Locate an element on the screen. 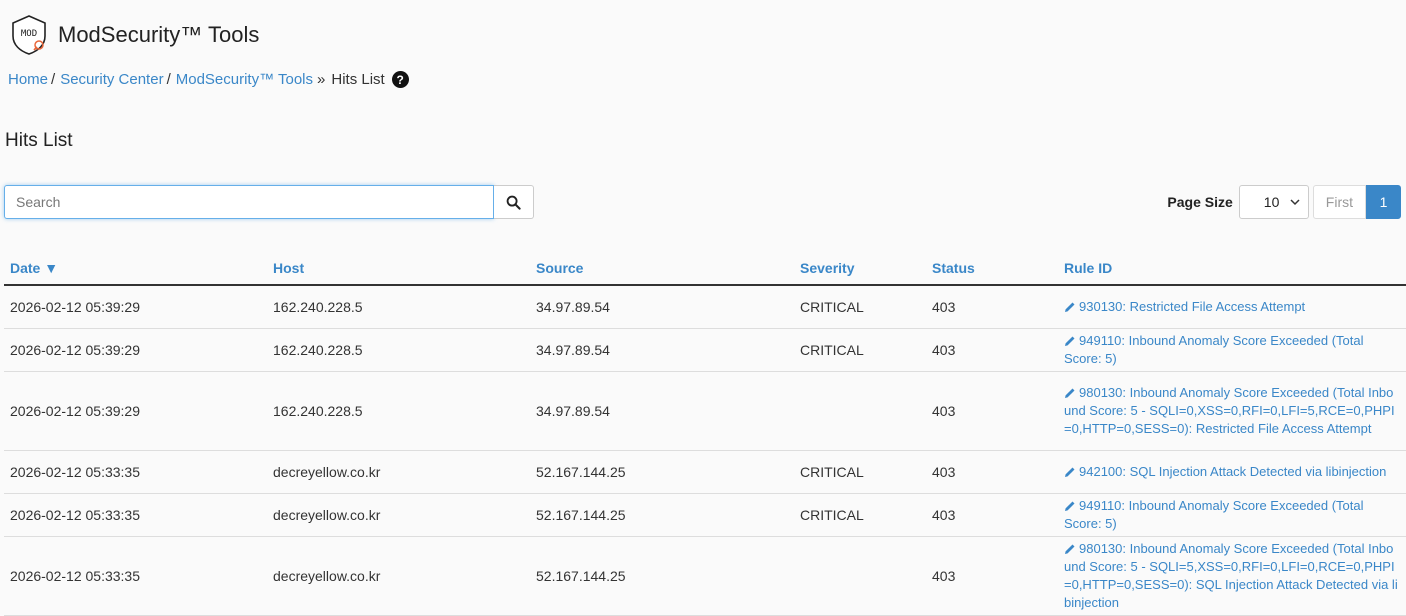  cell-rule: 930130: Restricted File Access Attempt is located at coordinates (1232, 307).